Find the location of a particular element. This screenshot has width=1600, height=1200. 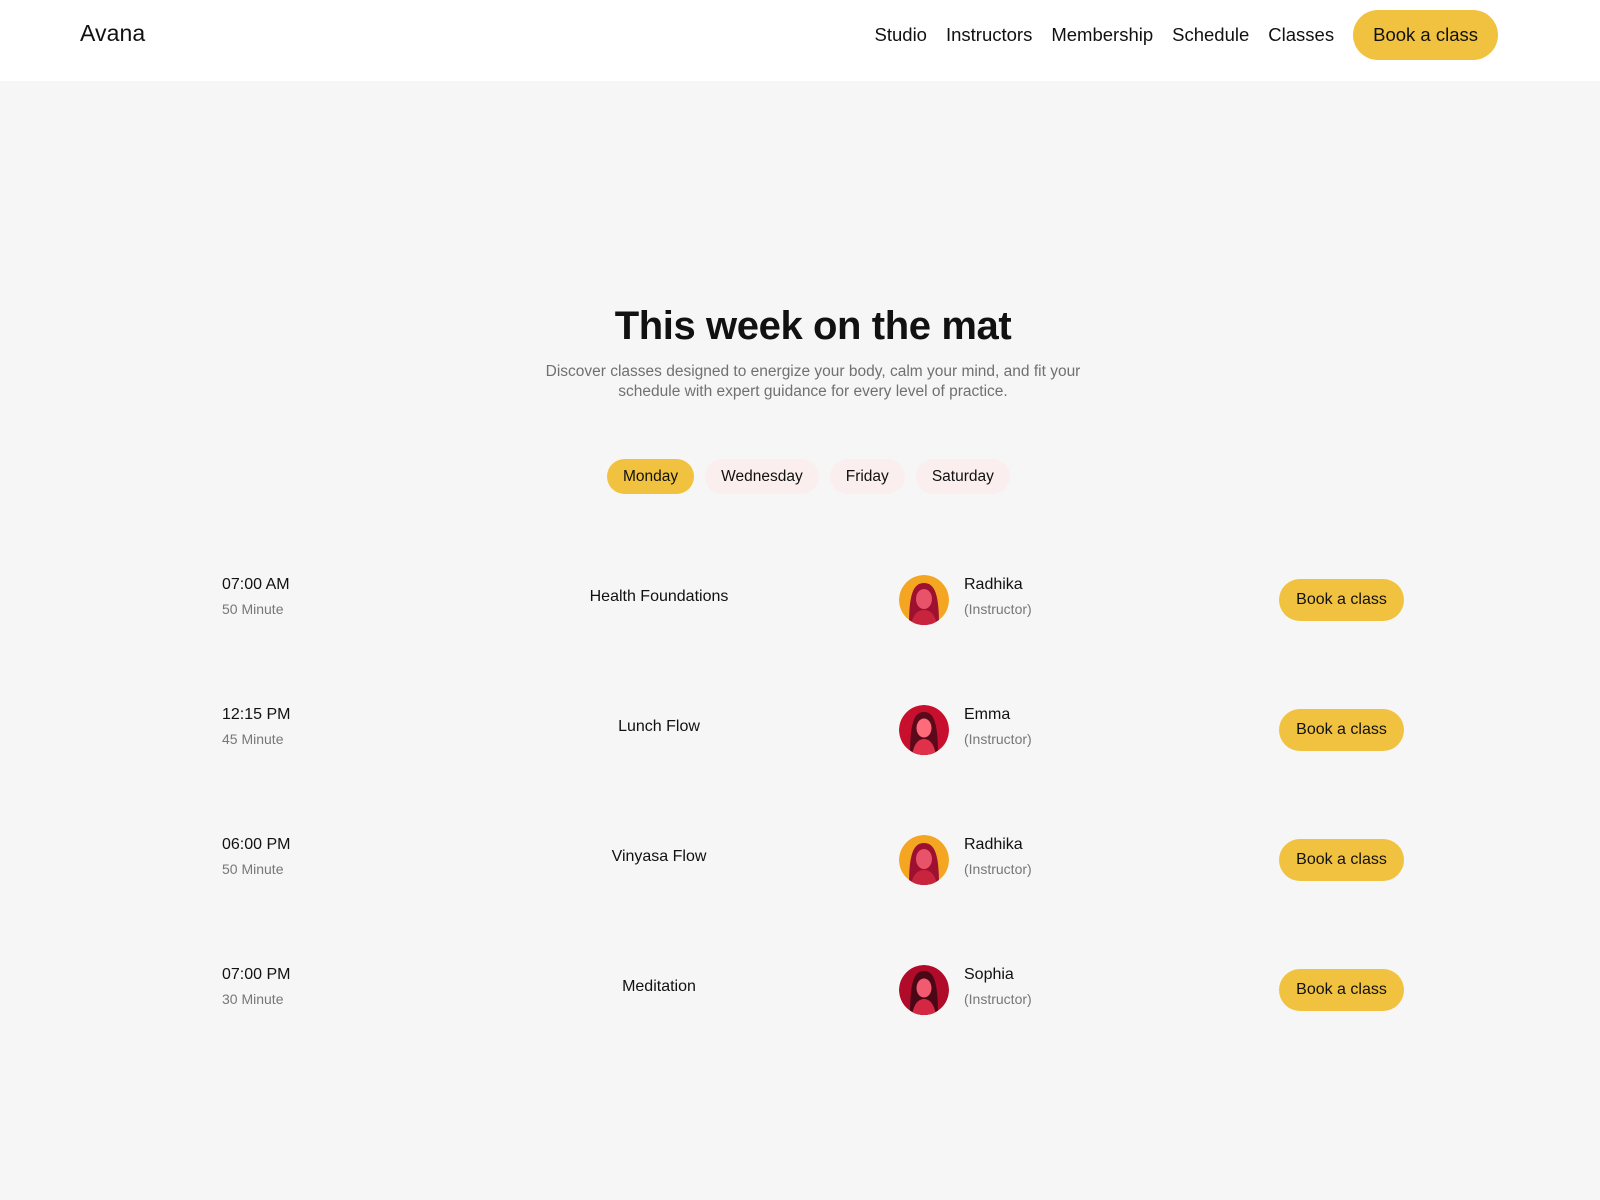

class-name: Lunch Flow is located at coordinates (659, 726).